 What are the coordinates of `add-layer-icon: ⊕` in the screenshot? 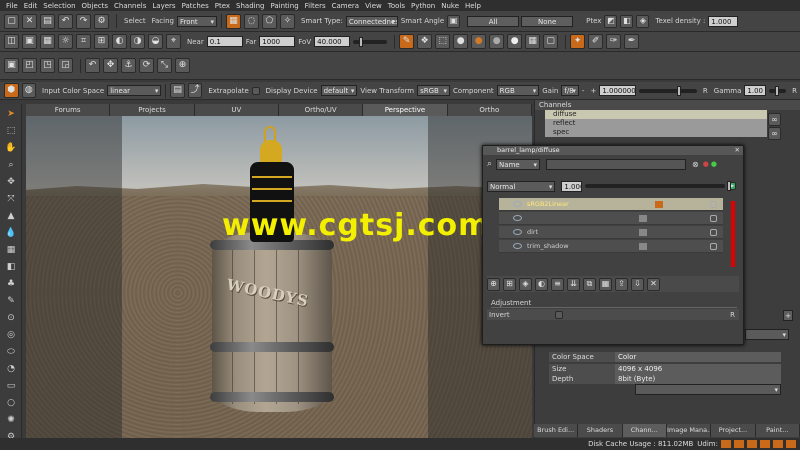 It's located at (493, 284).